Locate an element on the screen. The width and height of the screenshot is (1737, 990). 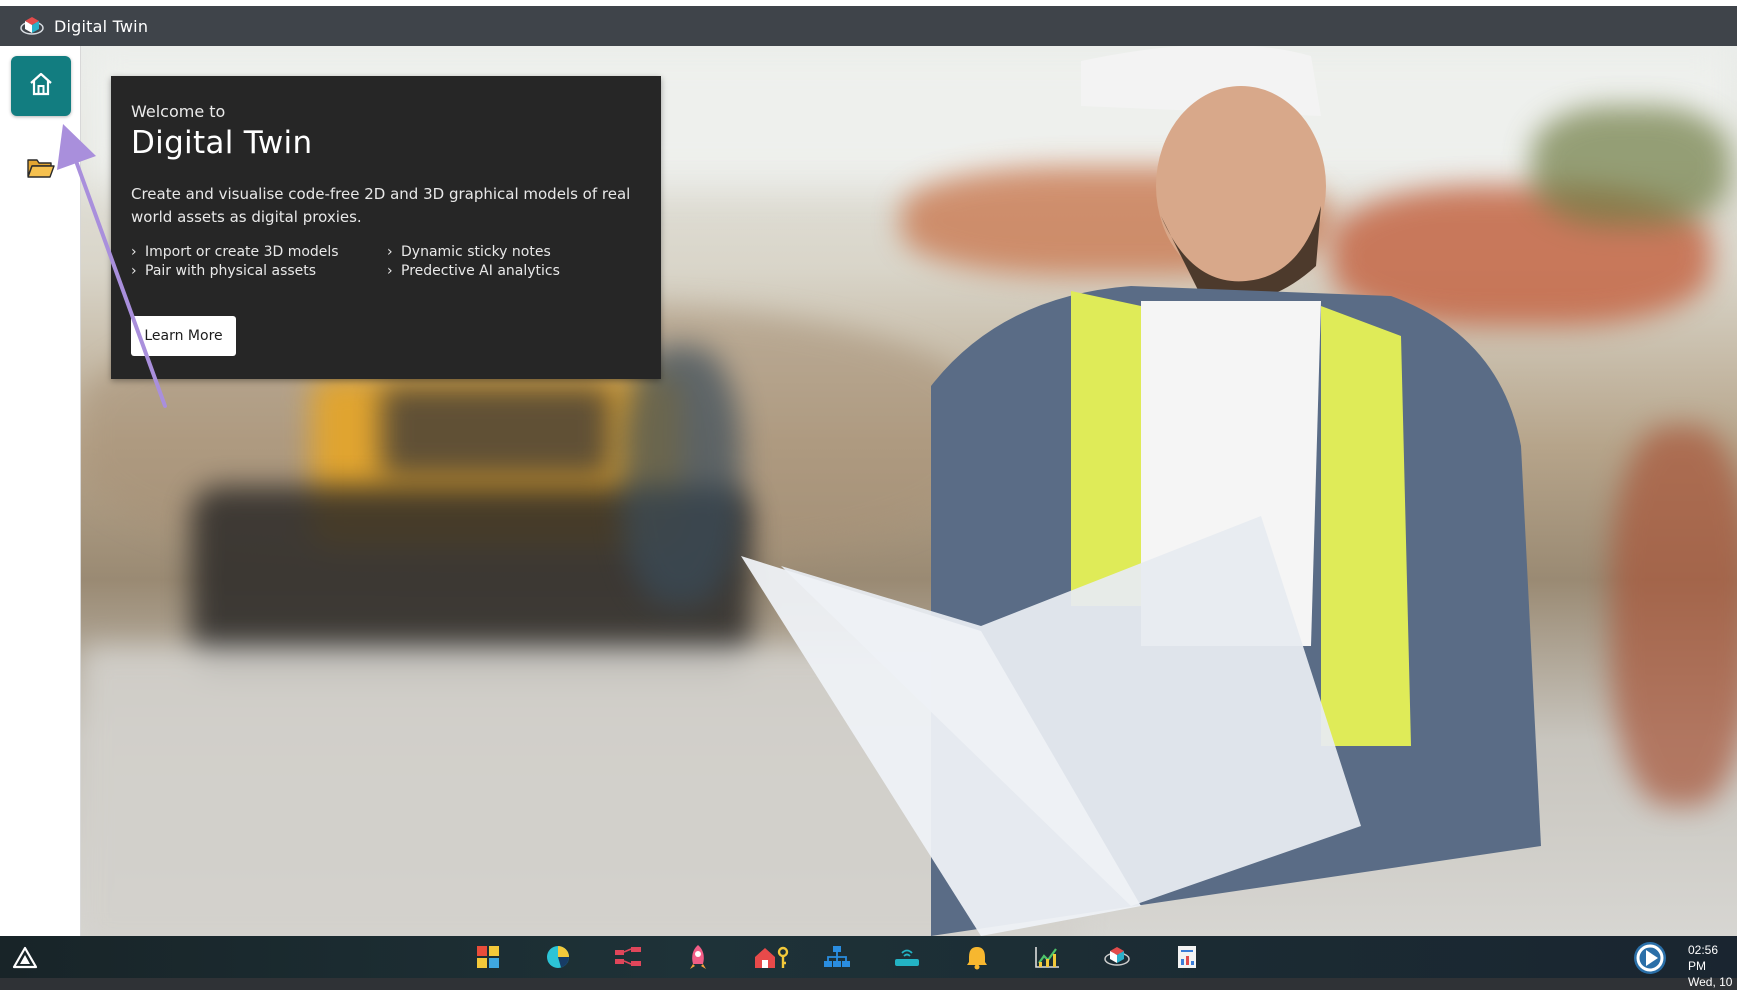
sidebar-item-home is located at coordinates (41, 86).